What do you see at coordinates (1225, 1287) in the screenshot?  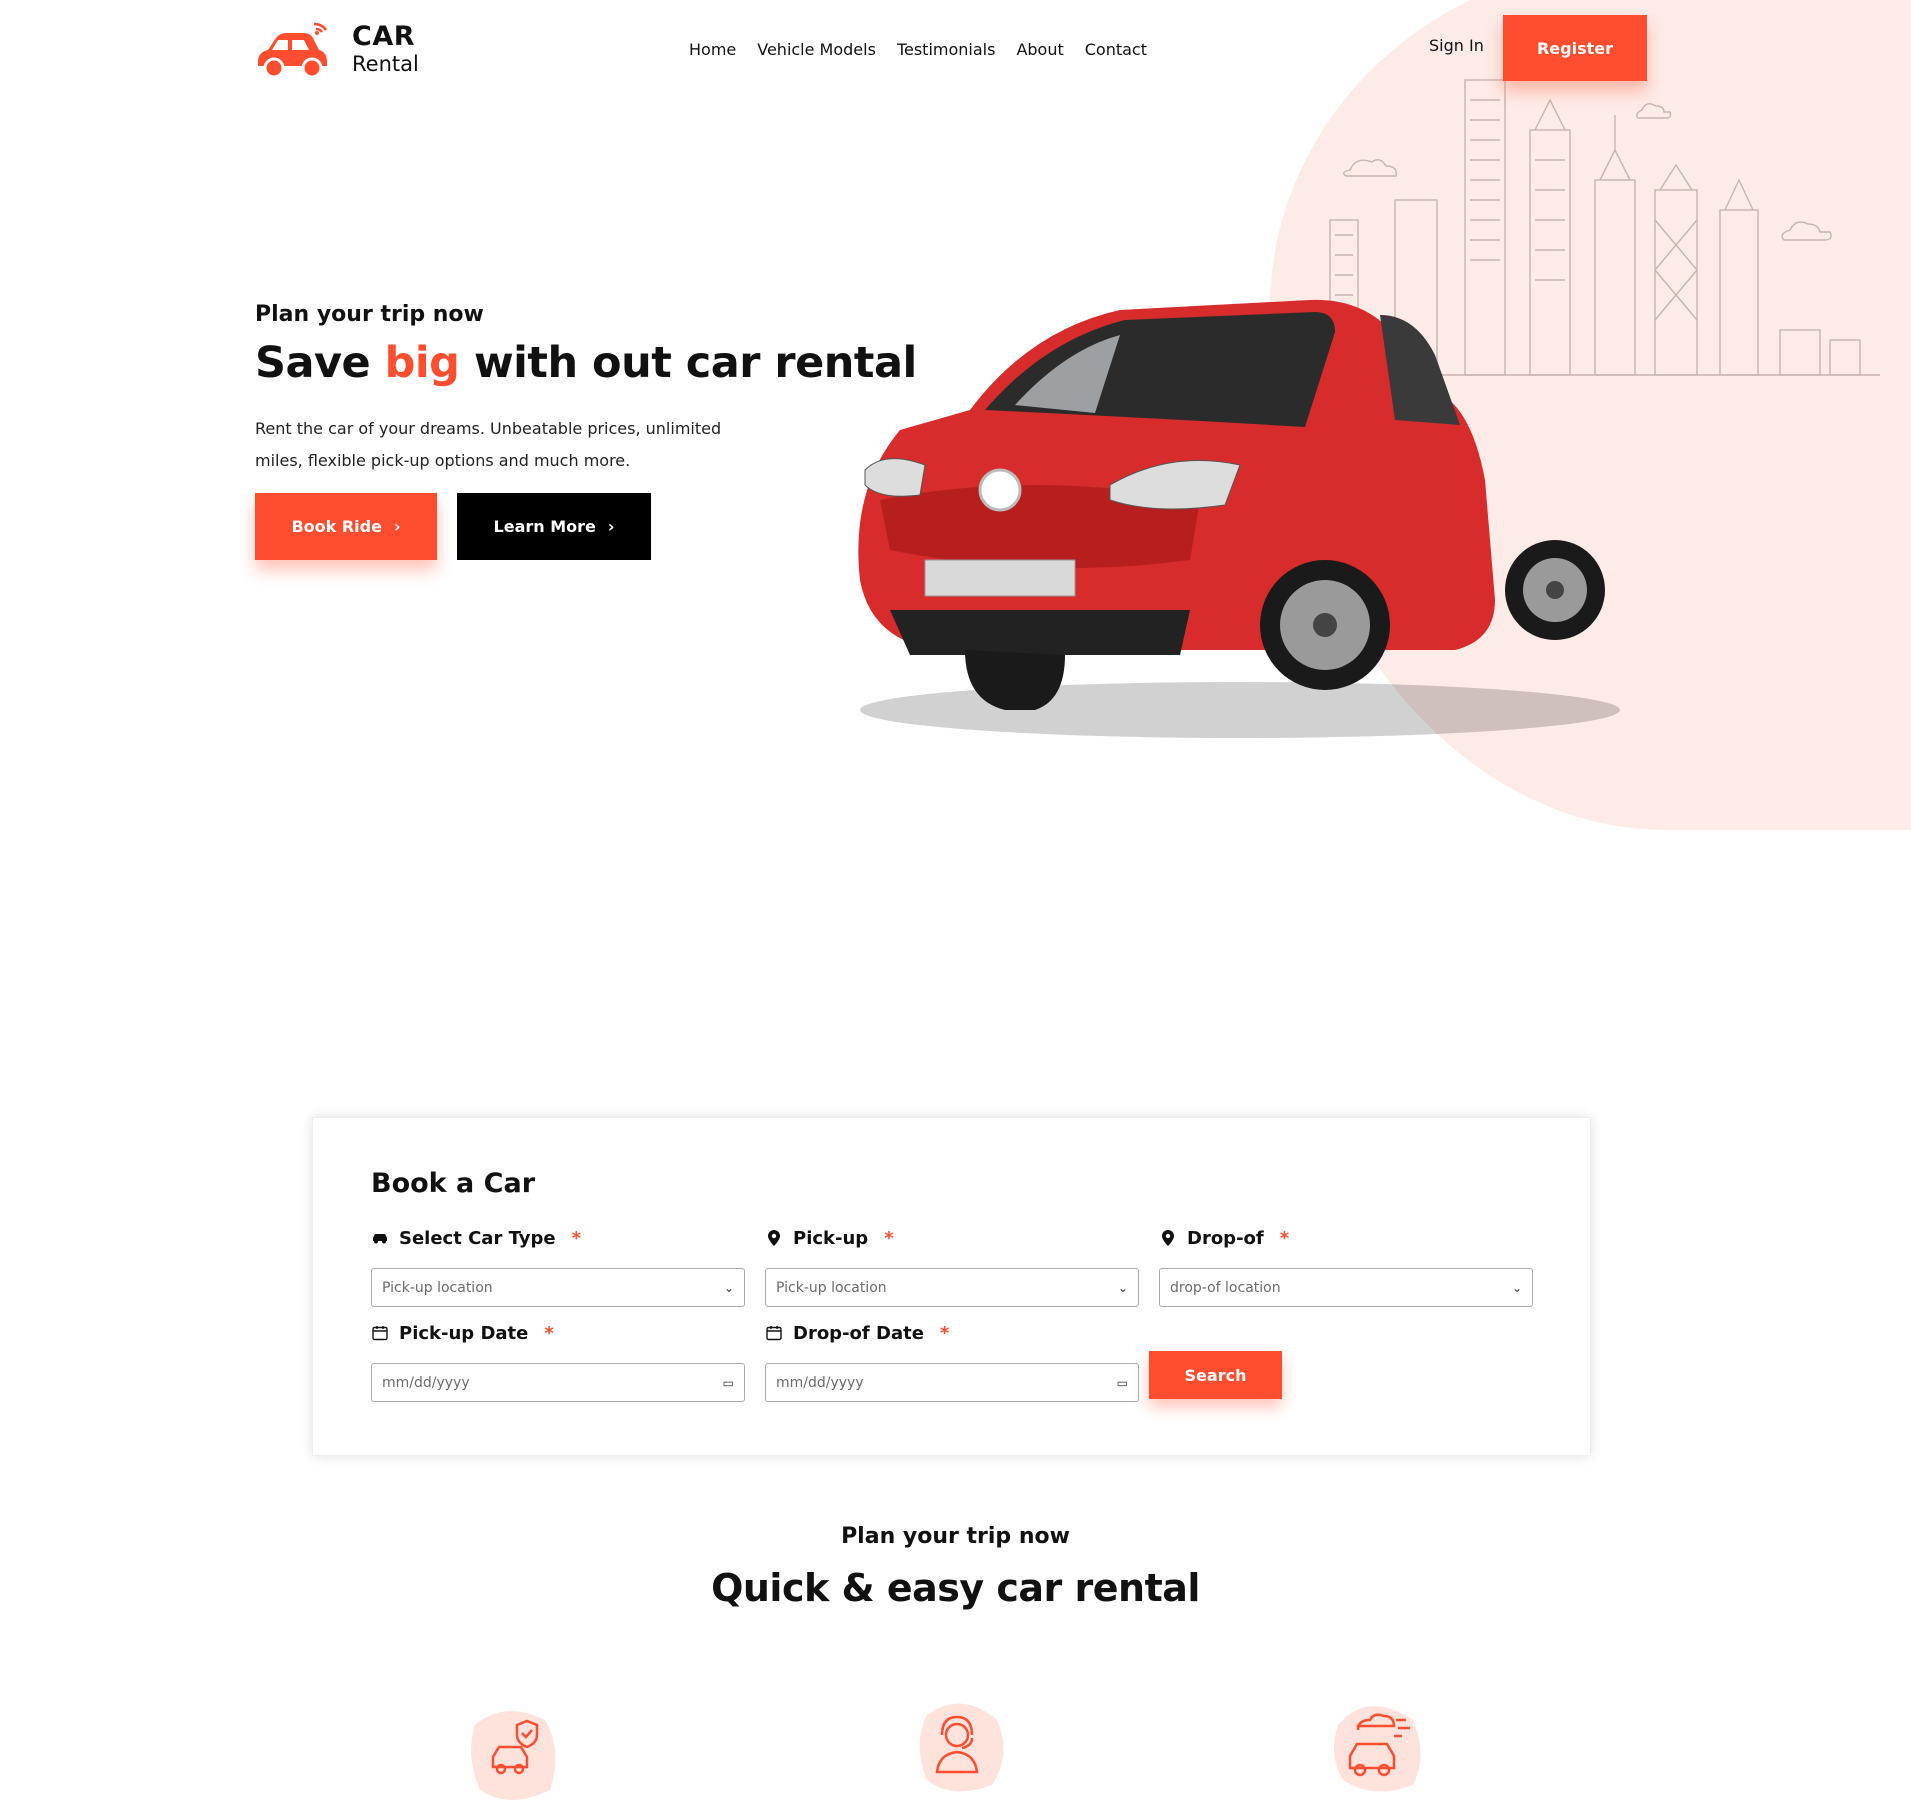 I see `dropoff-location-value: drop-of location` at bounding box center [1225, 1287].